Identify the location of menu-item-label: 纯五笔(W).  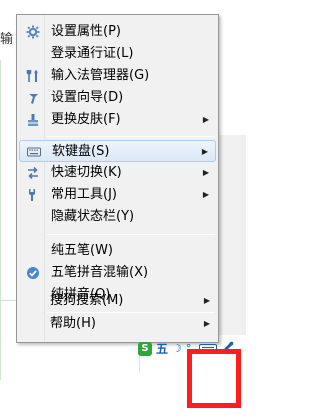
(82, 250).